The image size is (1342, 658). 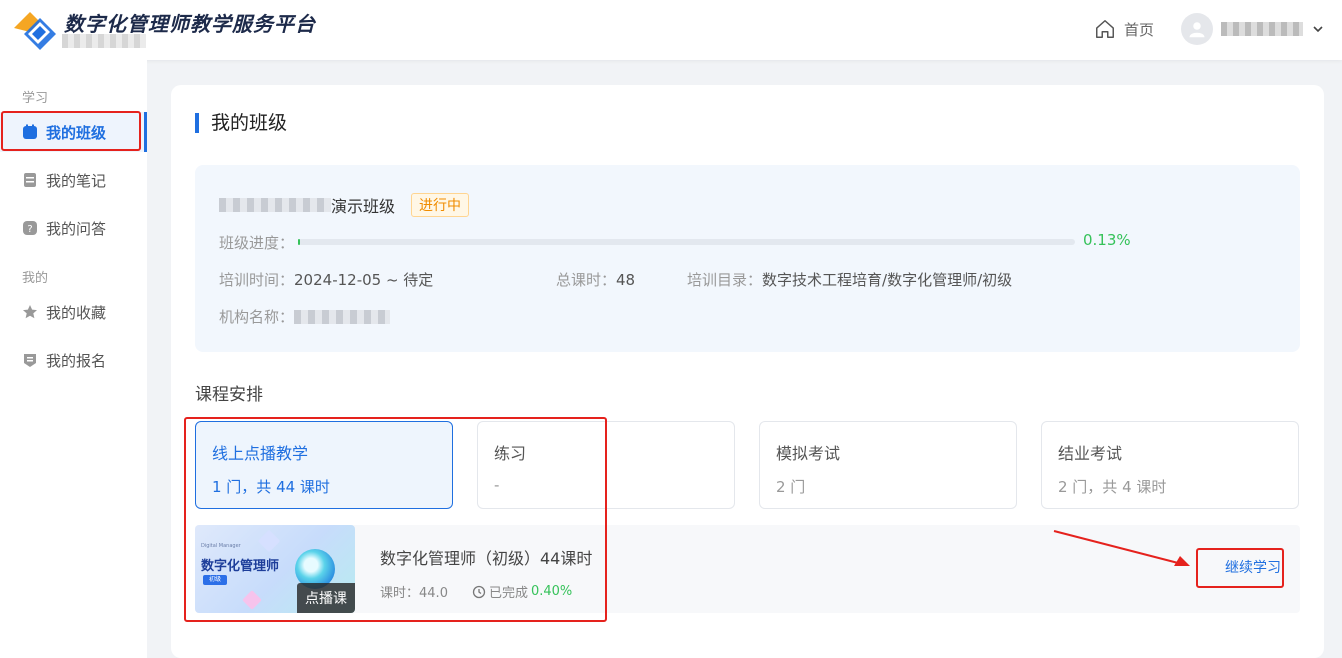 I want to click on class-progress-bar, so click(x=686, y=242).